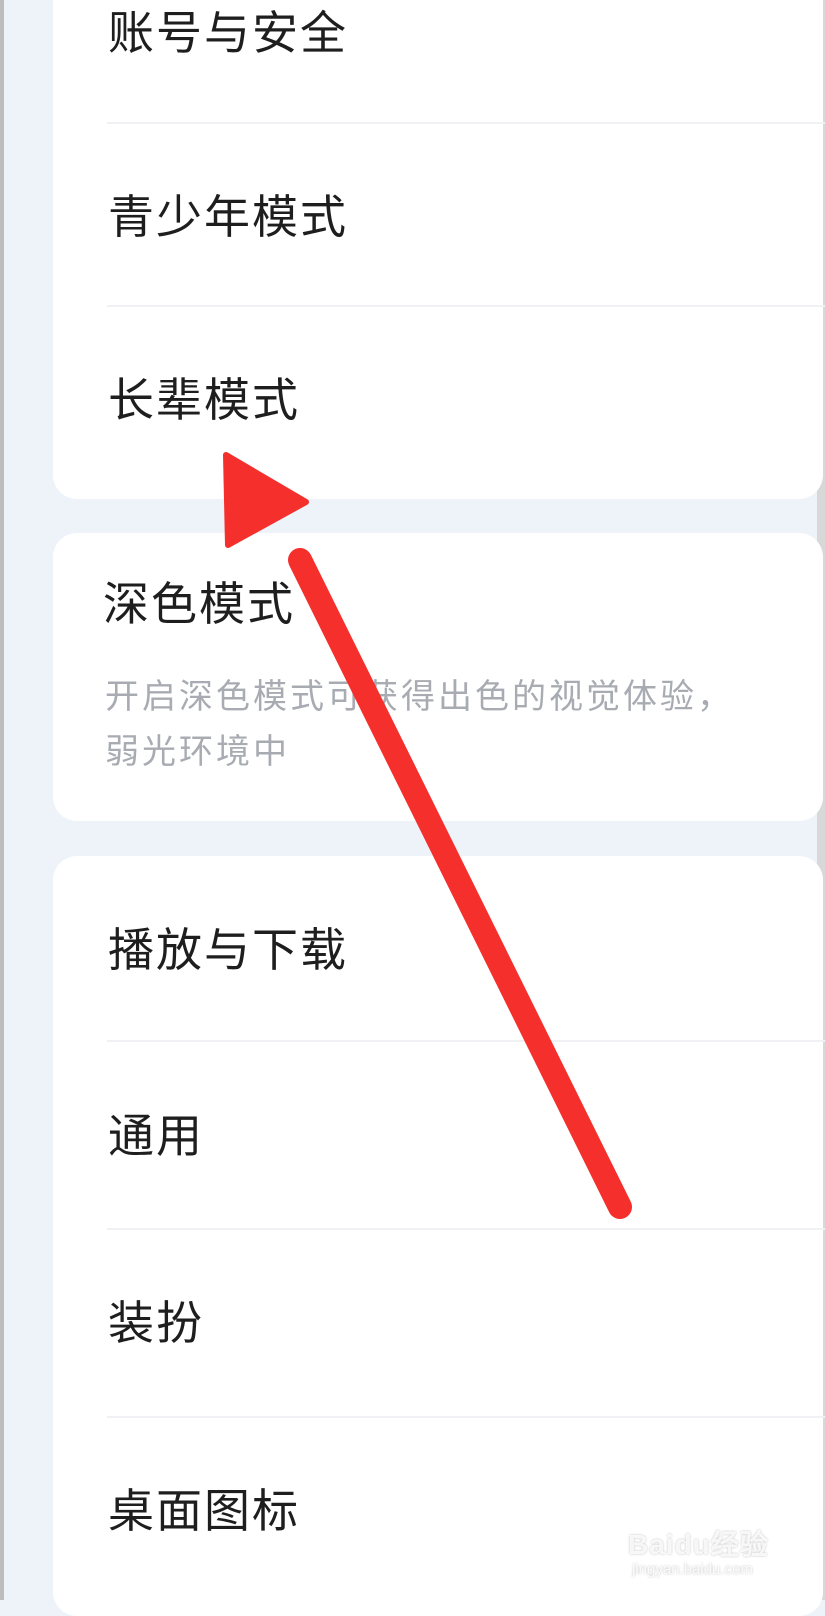  What do you see at coordinates (692, 1569) in the screenshot?
I see `watermark-url: jingyan.baidu.com` at bounding box center [692, 1569].